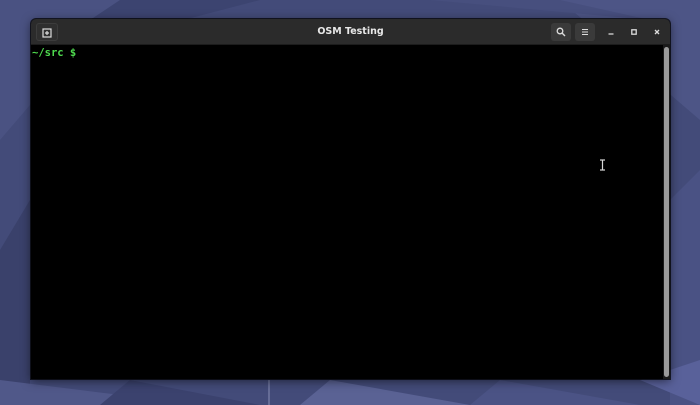 The width and height of the screenshot is (700, 405). I want to click on new-tab-icon, so click(47, 33).